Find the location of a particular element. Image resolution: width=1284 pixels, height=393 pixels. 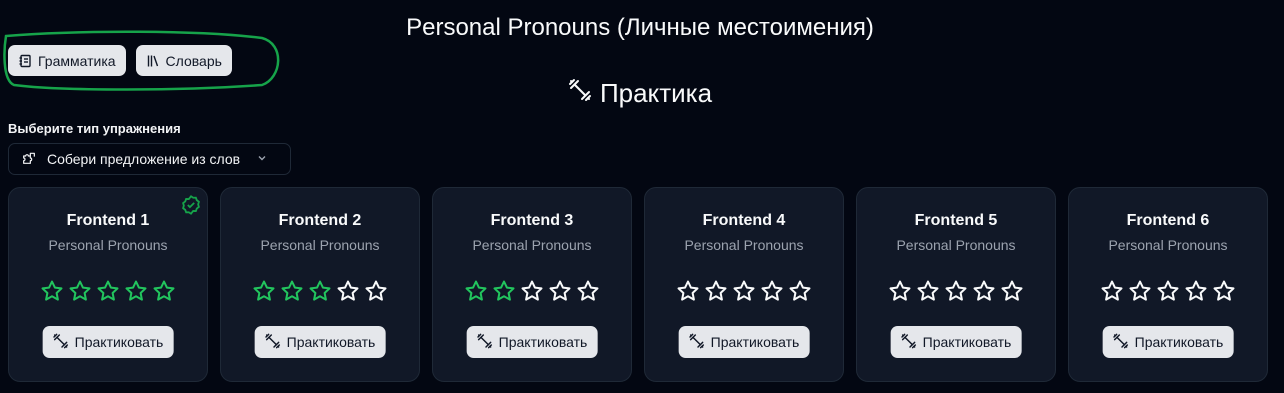

section-title-label: Практика is located at coordinates (656, 93).